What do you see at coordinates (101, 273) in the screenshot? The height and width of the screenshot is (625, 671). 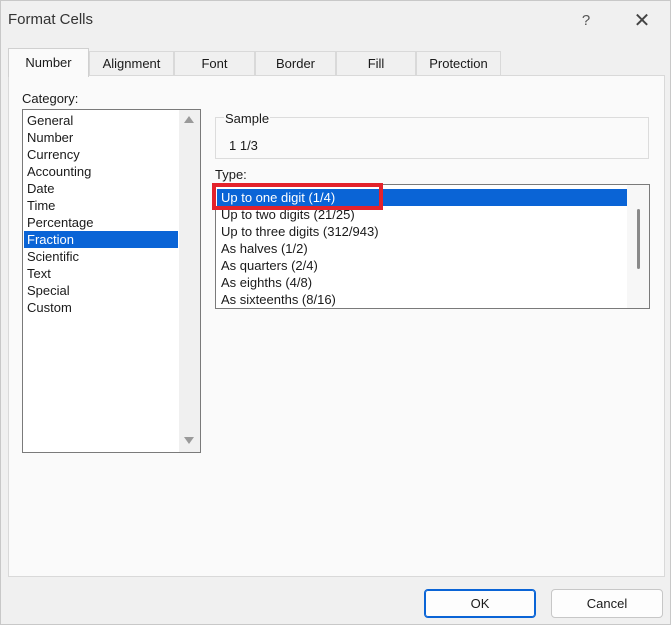 I see `category-item-text: Text` at bounding box center [101, 273].